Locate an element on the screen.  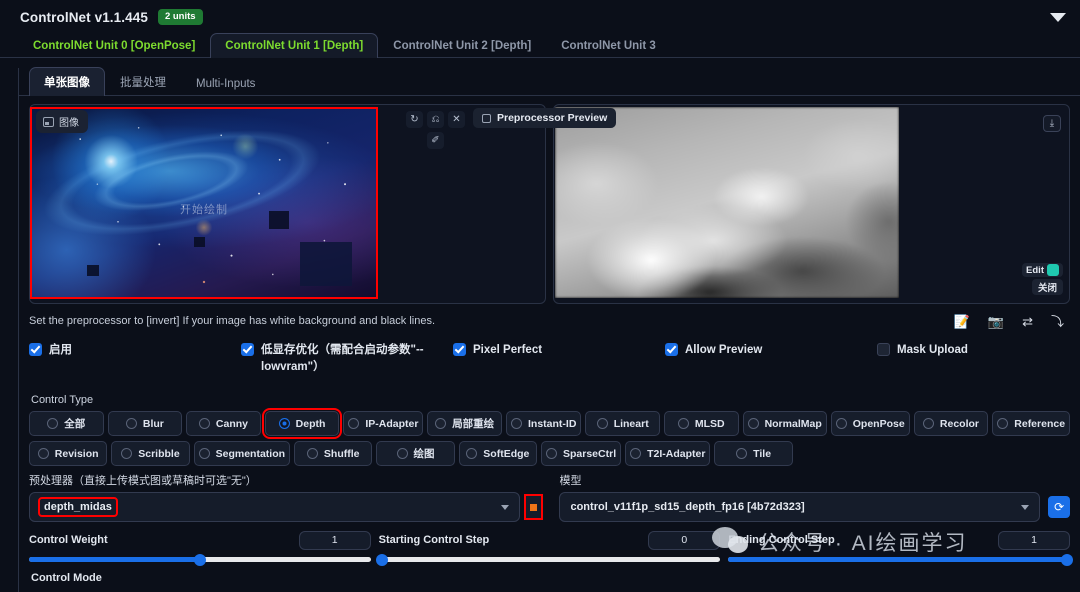
tab-unit-2: ControlNet Unit 2 [Depth] is located at coordinates (462, 45).